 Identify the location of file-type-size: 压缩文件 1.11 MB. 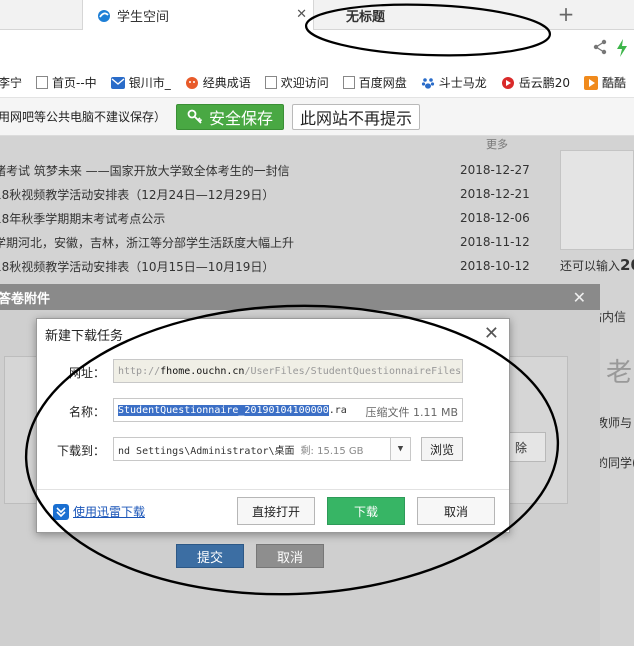
(409, 412).